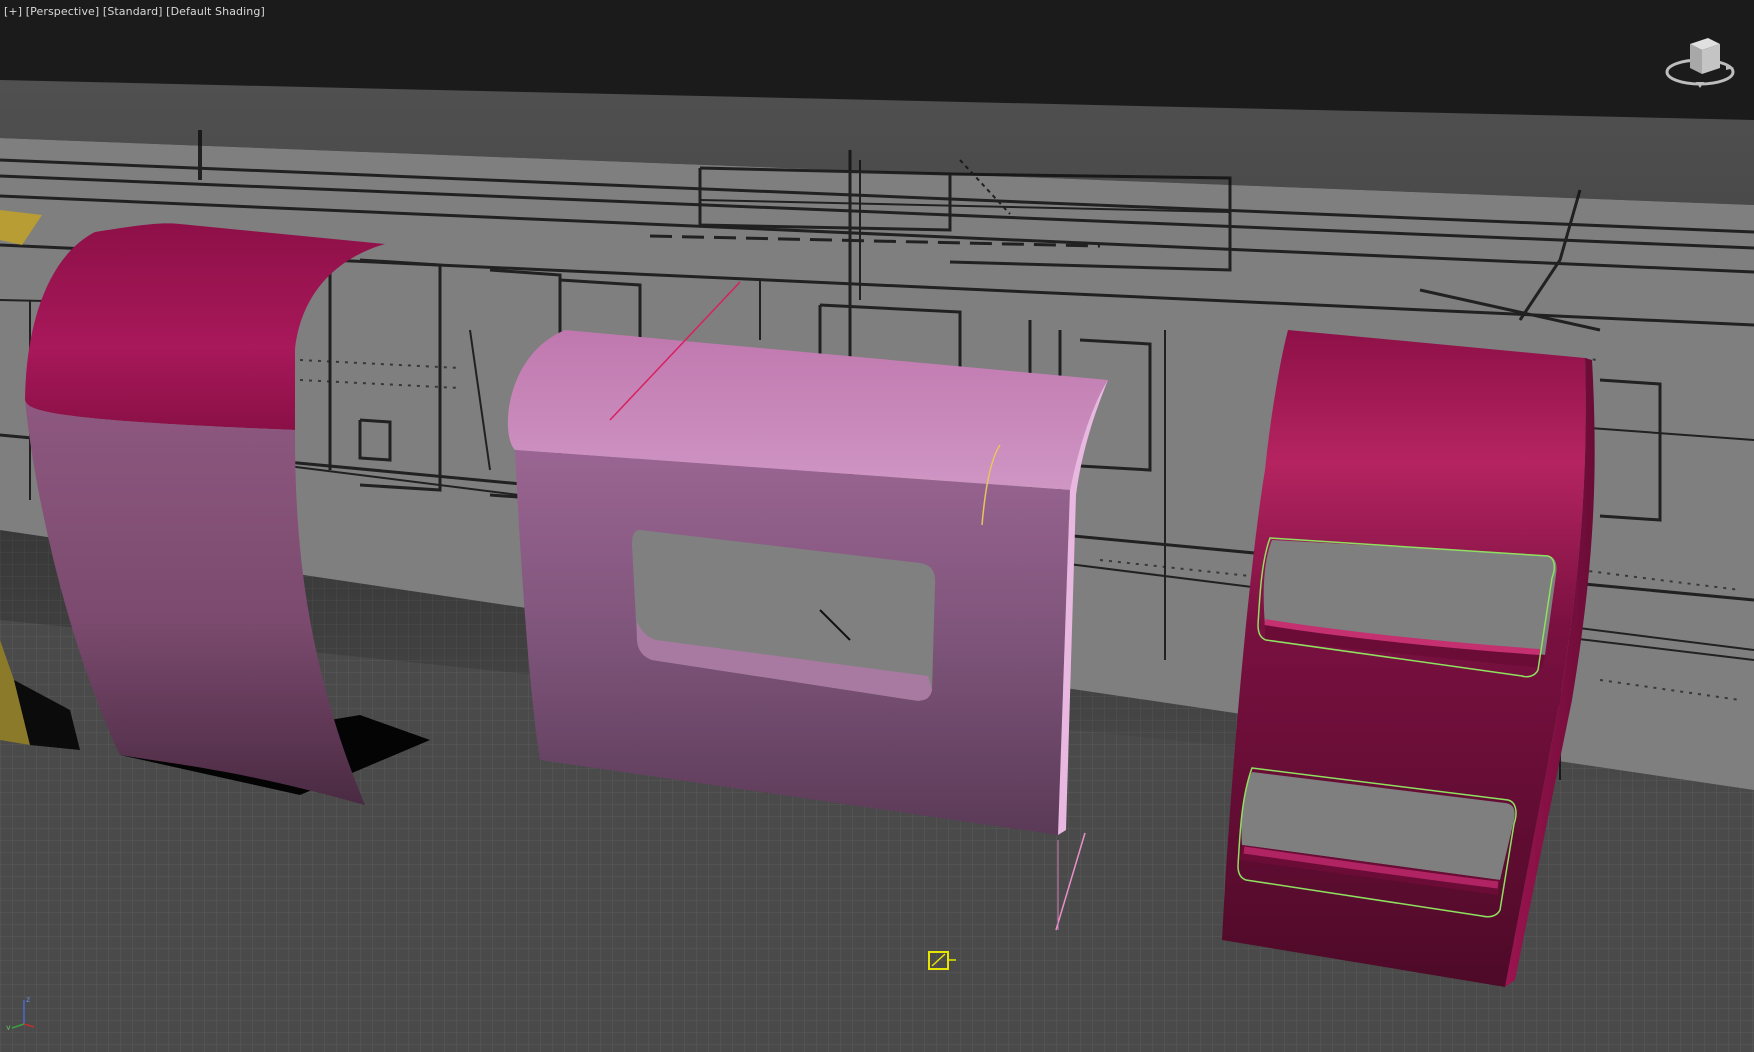  What do you see at coordinates (8, 1026) in the screenshot?
I see `svg-text: y` at bounding box center [8, 1026].